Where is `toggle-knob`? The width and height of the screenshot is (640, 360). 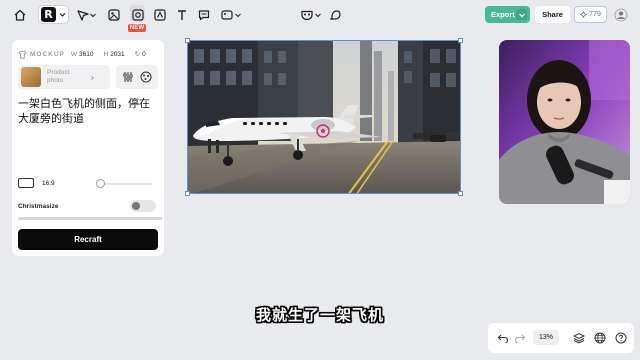
toggle-knob is located at coordinates (136, 206).